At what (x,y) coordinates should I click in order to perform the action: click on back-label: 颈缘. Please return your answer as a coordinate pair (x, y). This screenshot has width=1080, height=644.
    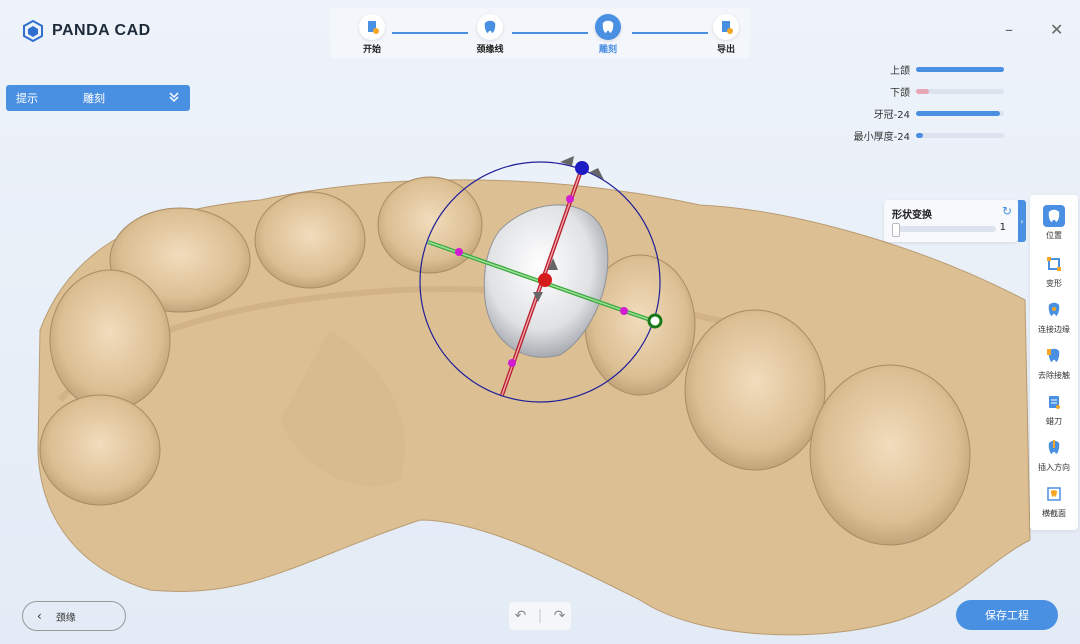
    Looking at the image, I should click on (65, 618).